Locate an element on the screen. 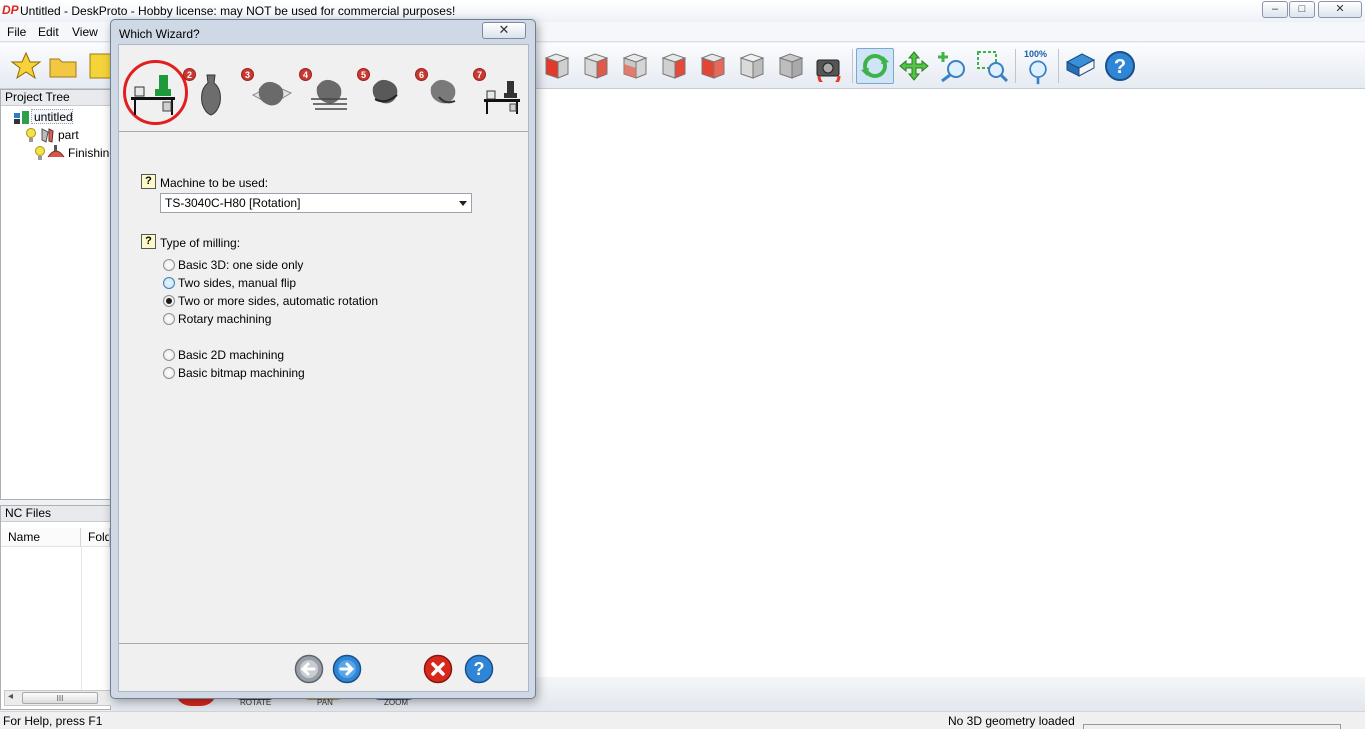 The height and width of the screenshot is (729, 1365). radio-automatic-rotation is located at coordinates (169, 301).